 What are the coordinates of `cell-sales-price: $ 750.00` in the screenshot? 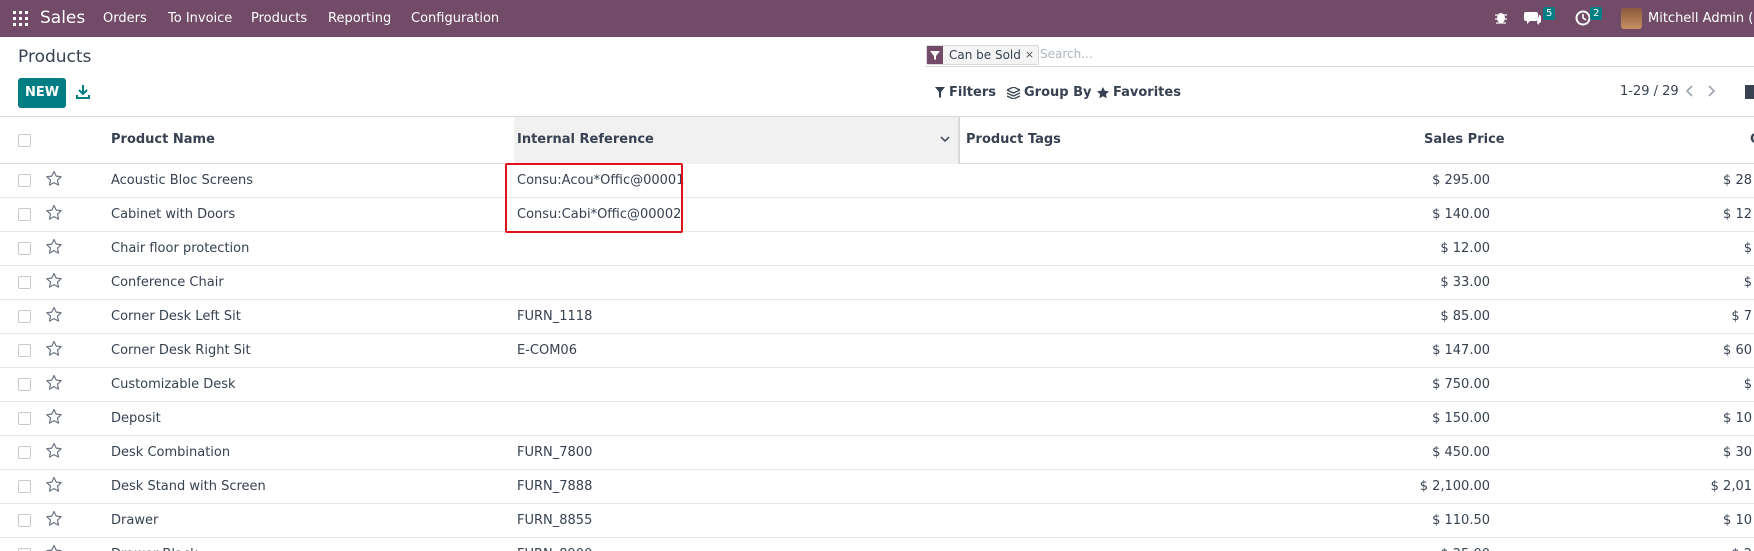 It's located at (1430, 384).